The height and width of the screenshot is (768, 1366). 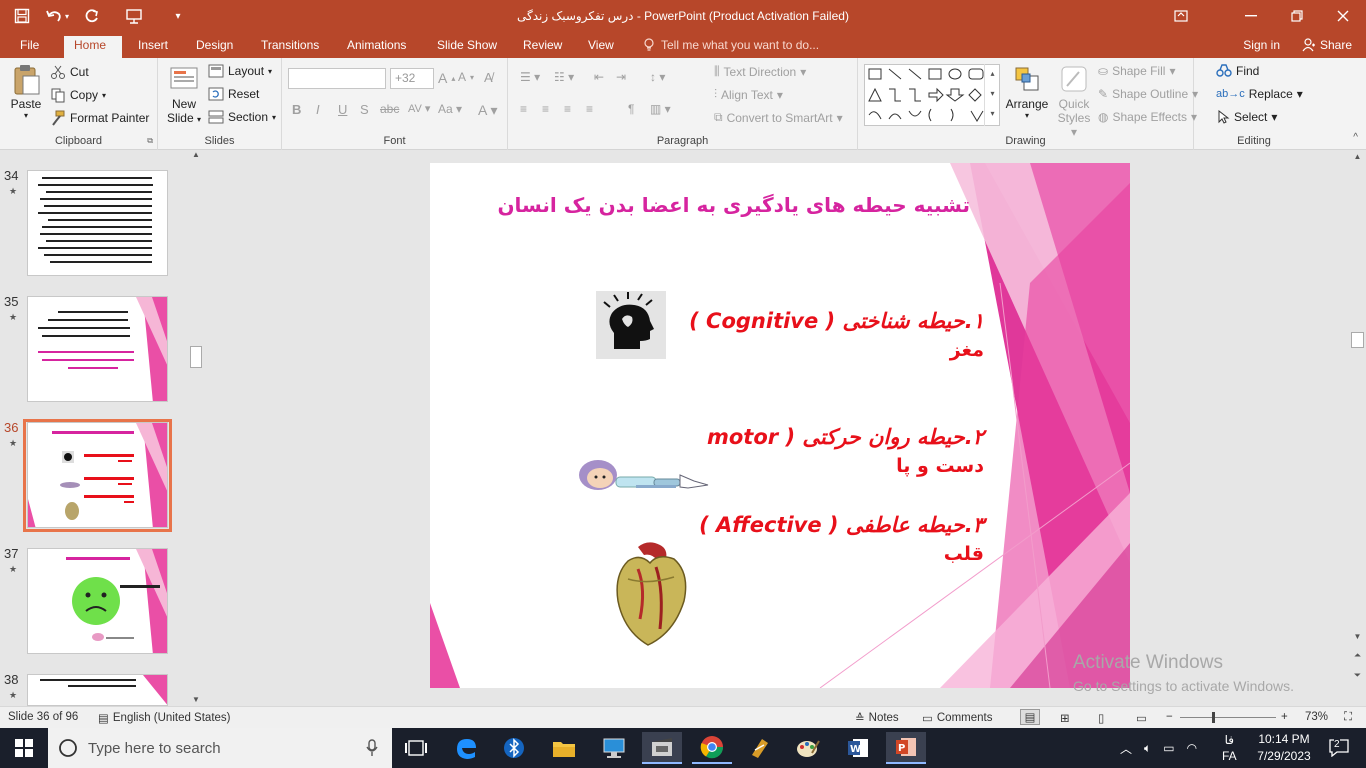 I want to click on collapse-ribbon-icon: ^, so click(x=1355, y=137).